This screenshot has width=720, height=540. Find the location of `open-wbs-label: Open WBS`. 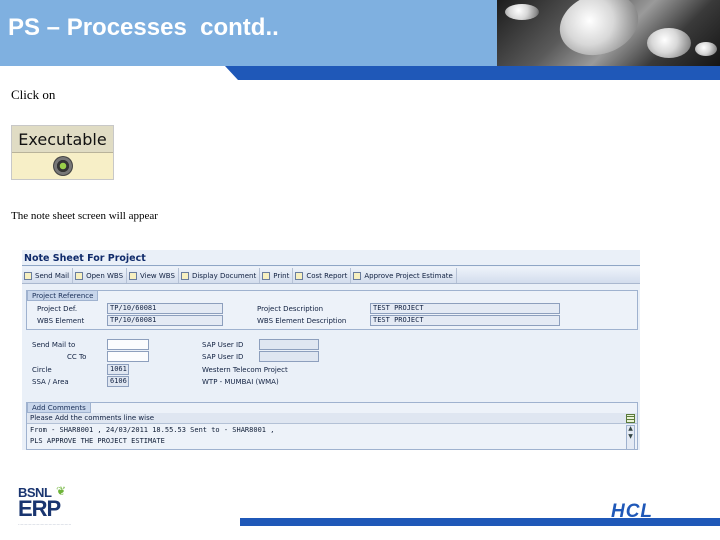

open-wbs-label: Open WBS is located at coordinates (105, 275).